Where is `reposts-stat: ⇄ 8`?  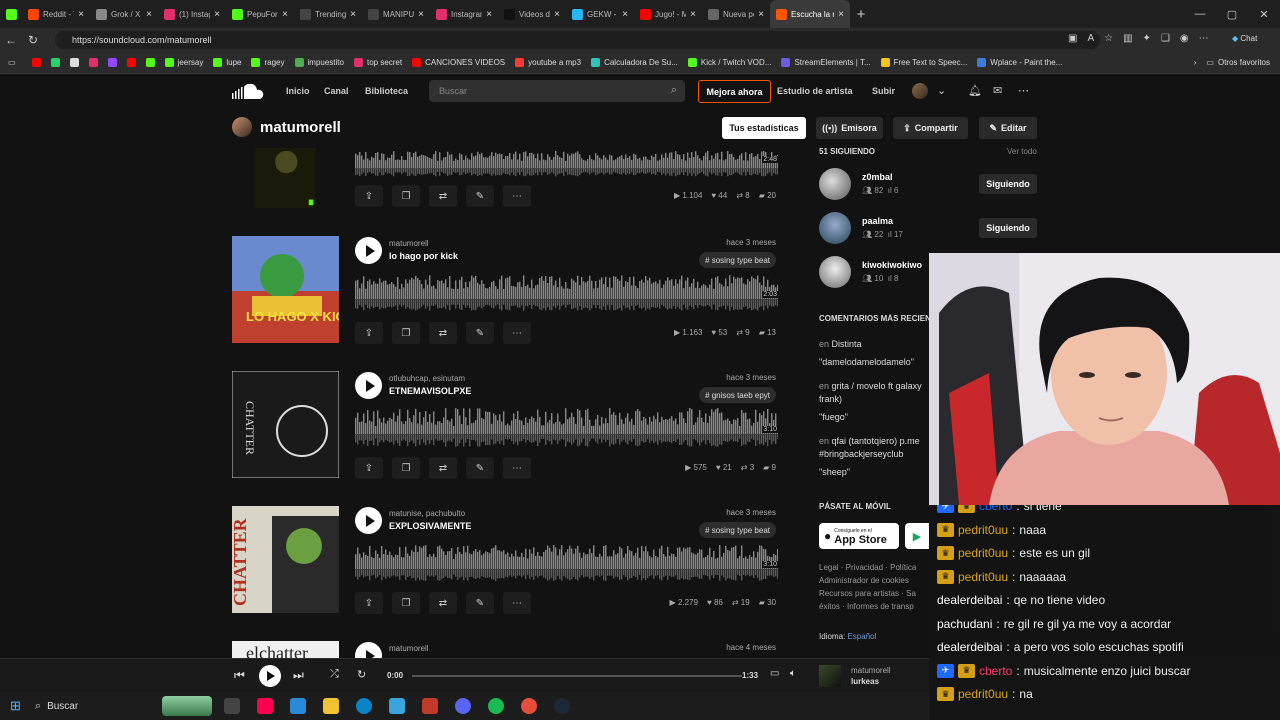 reposts-stat: ⇄ 8 is located at coordinates (742, 195).